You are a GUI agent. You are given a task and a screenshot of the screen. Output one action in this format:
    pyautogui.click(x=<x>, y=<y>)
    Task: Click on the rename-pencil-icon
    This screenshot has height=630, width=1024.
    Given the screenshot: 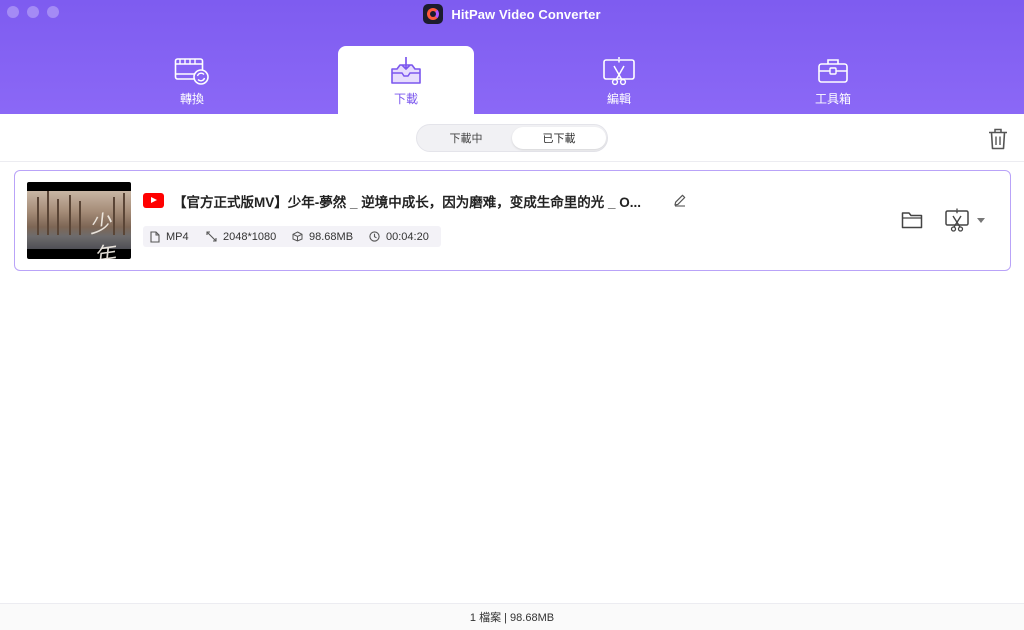 What is the action you would take?
    pyautogui.click(x=680, y=200)
    